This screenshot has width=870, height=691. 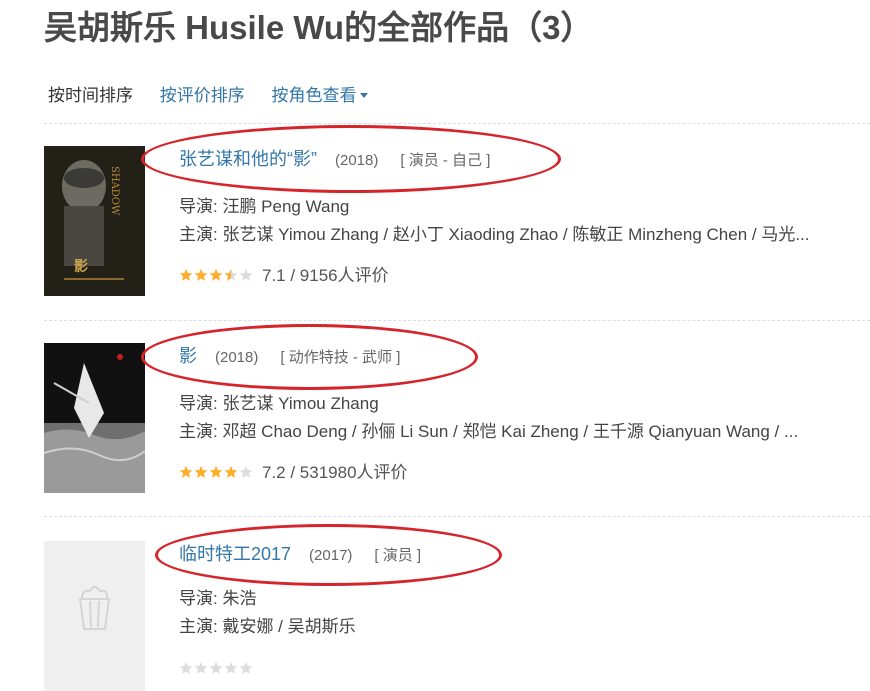 I want to click on work-rating: 7.2 / 531980人评价, so click(x=293, y=473).